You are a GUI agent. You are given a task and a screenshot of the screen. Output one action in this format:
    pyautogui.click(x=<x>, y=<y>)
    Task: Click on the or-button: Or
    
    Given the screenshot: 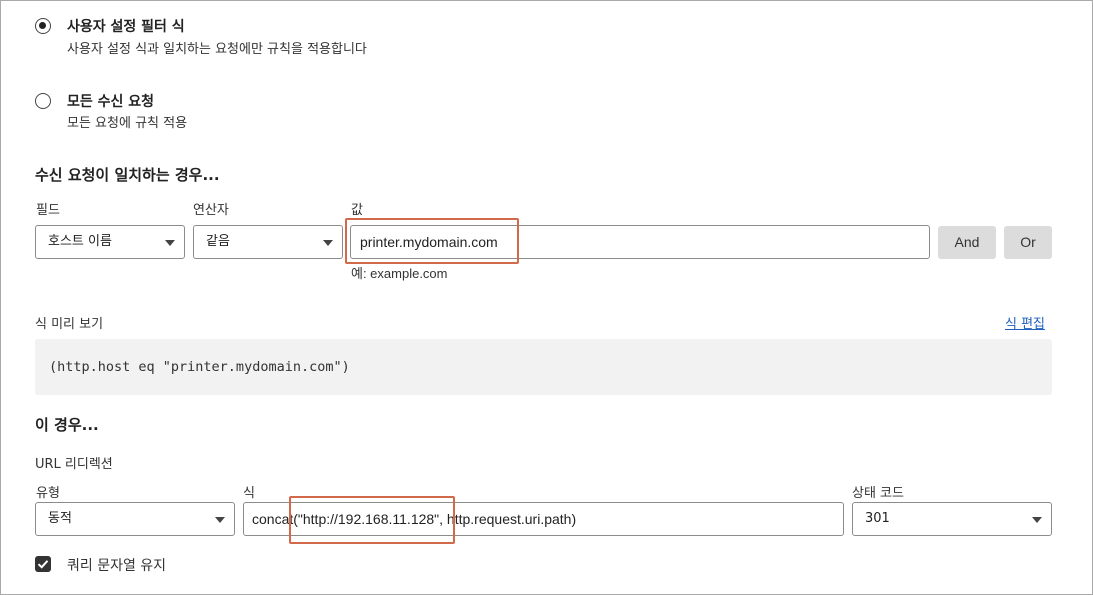 What is the action you would take?
    pyautogui.click(x=1028, y=242)
    